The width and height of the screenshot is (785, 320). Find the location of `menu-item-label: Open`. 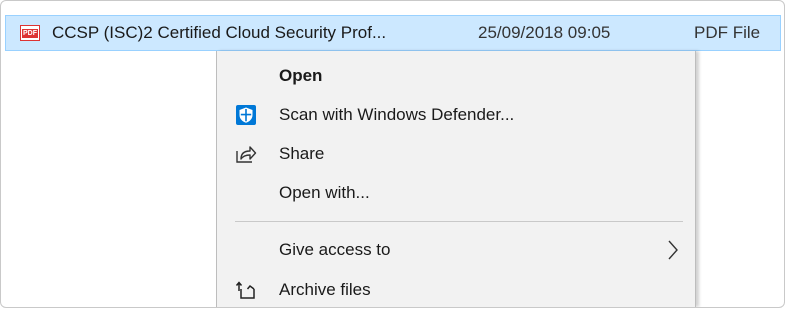

menu-item-label: Open is located at coordinates (301, 75).